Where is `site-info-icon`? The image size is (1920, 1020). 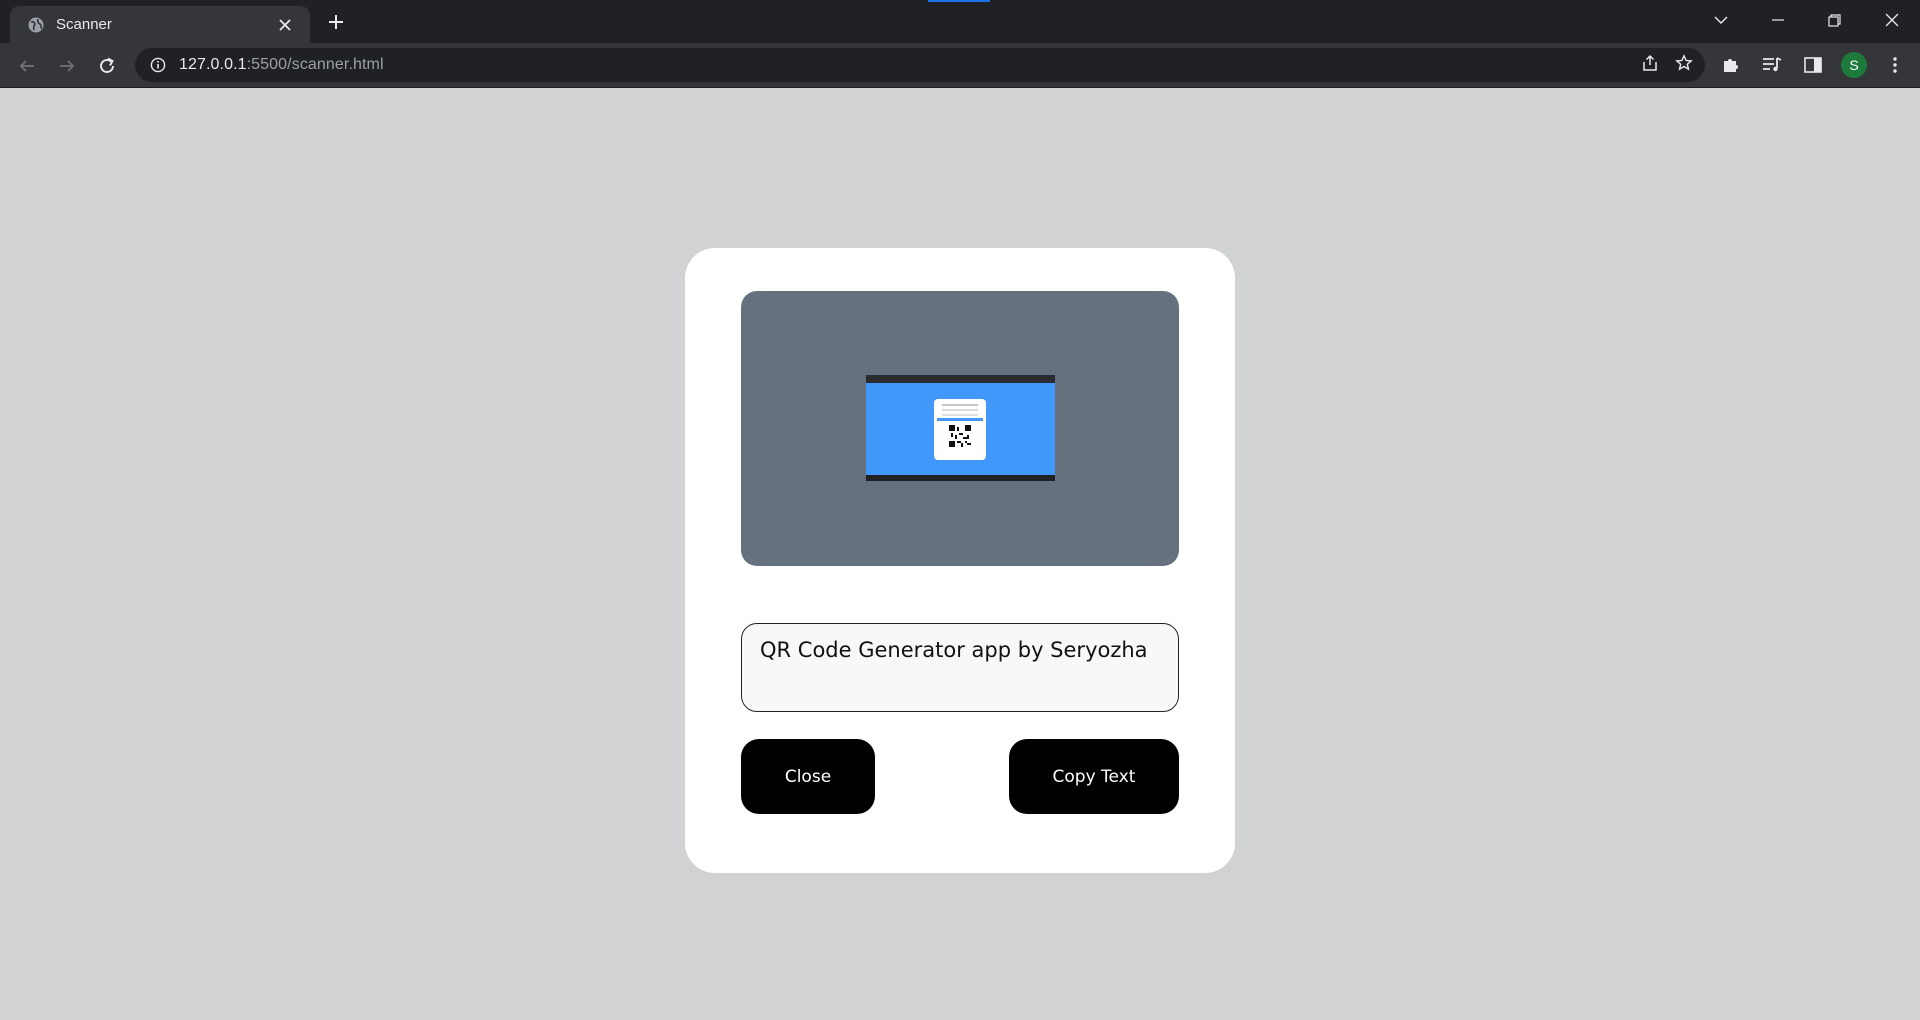 site-info-icon is located at coordinates (158, 65).